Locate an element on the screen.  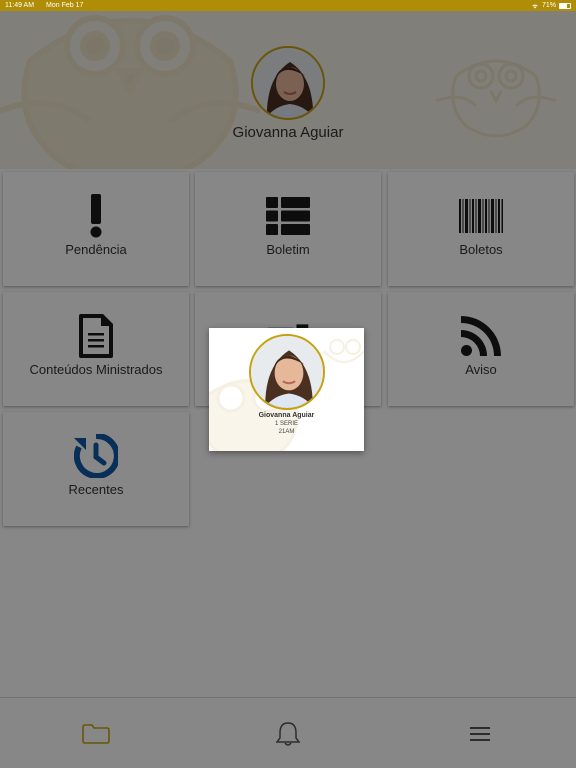
student-class: 21AM is located at coordinates (286, 432).